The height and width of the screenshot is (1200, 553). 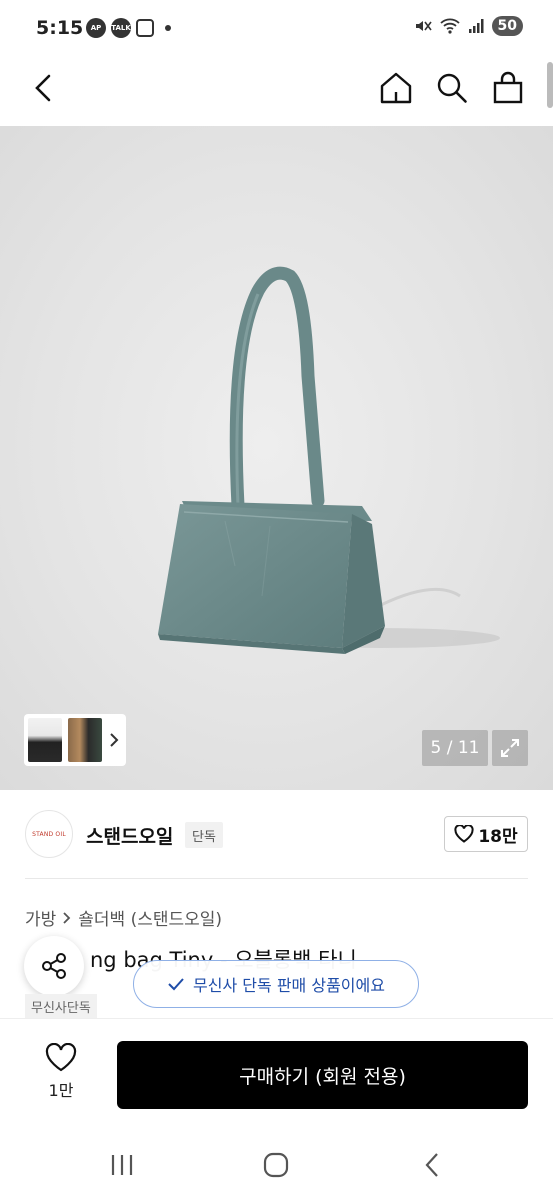 I want to click on status-bar: 5:15 AP TALK 50, so click(x=276, y=28).